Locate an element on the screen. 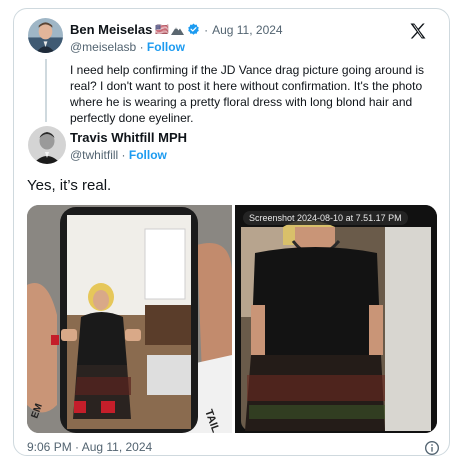  us-flag-icon: 🇺🇸 is located at coordinates (162, 30).